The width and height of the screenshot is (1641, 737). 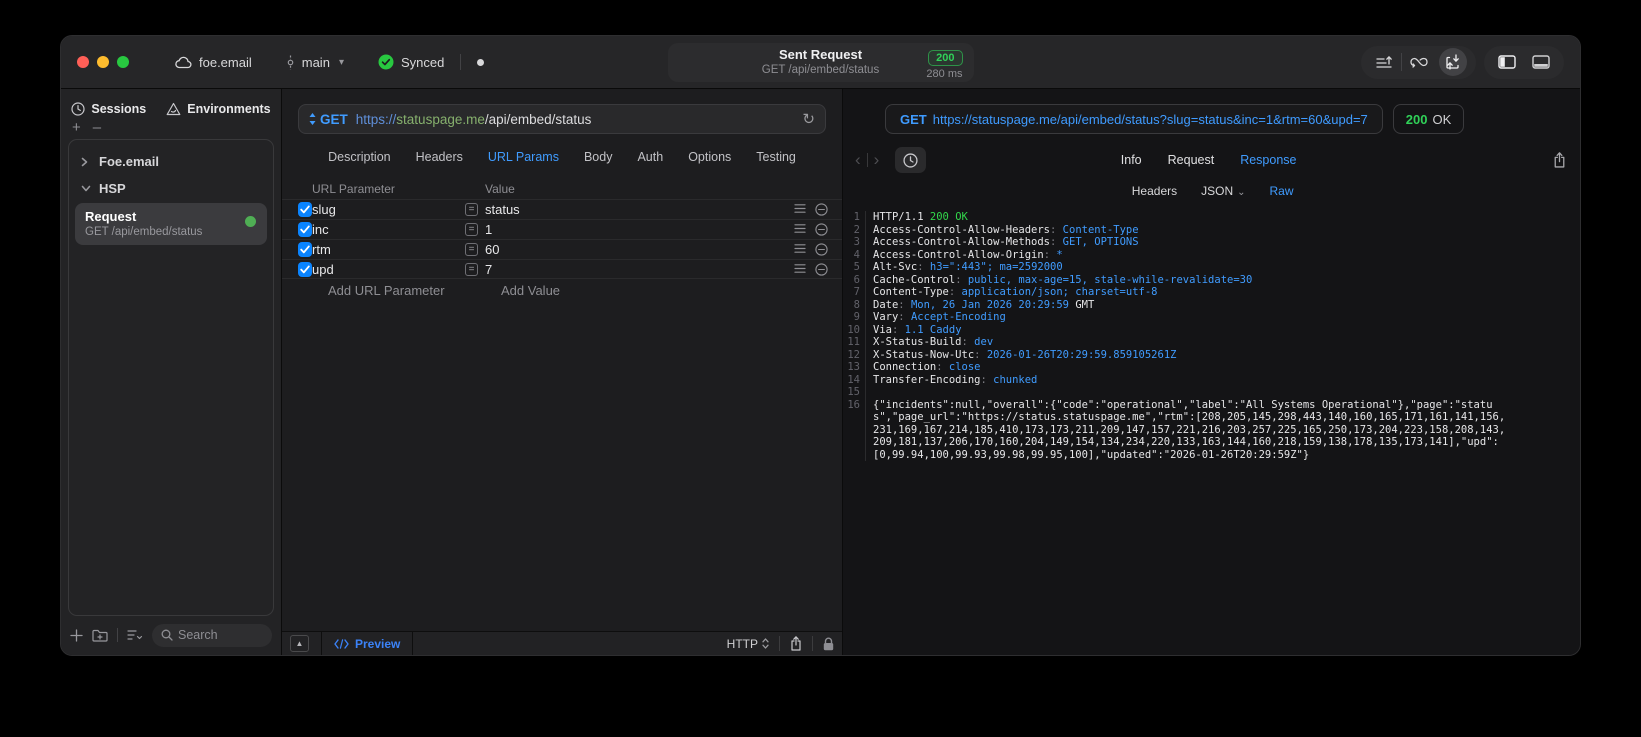 What do you see at coordinates (388, 269) in the screenshot?
I see `param-name-input: upd` at bounding box center [388, 269].